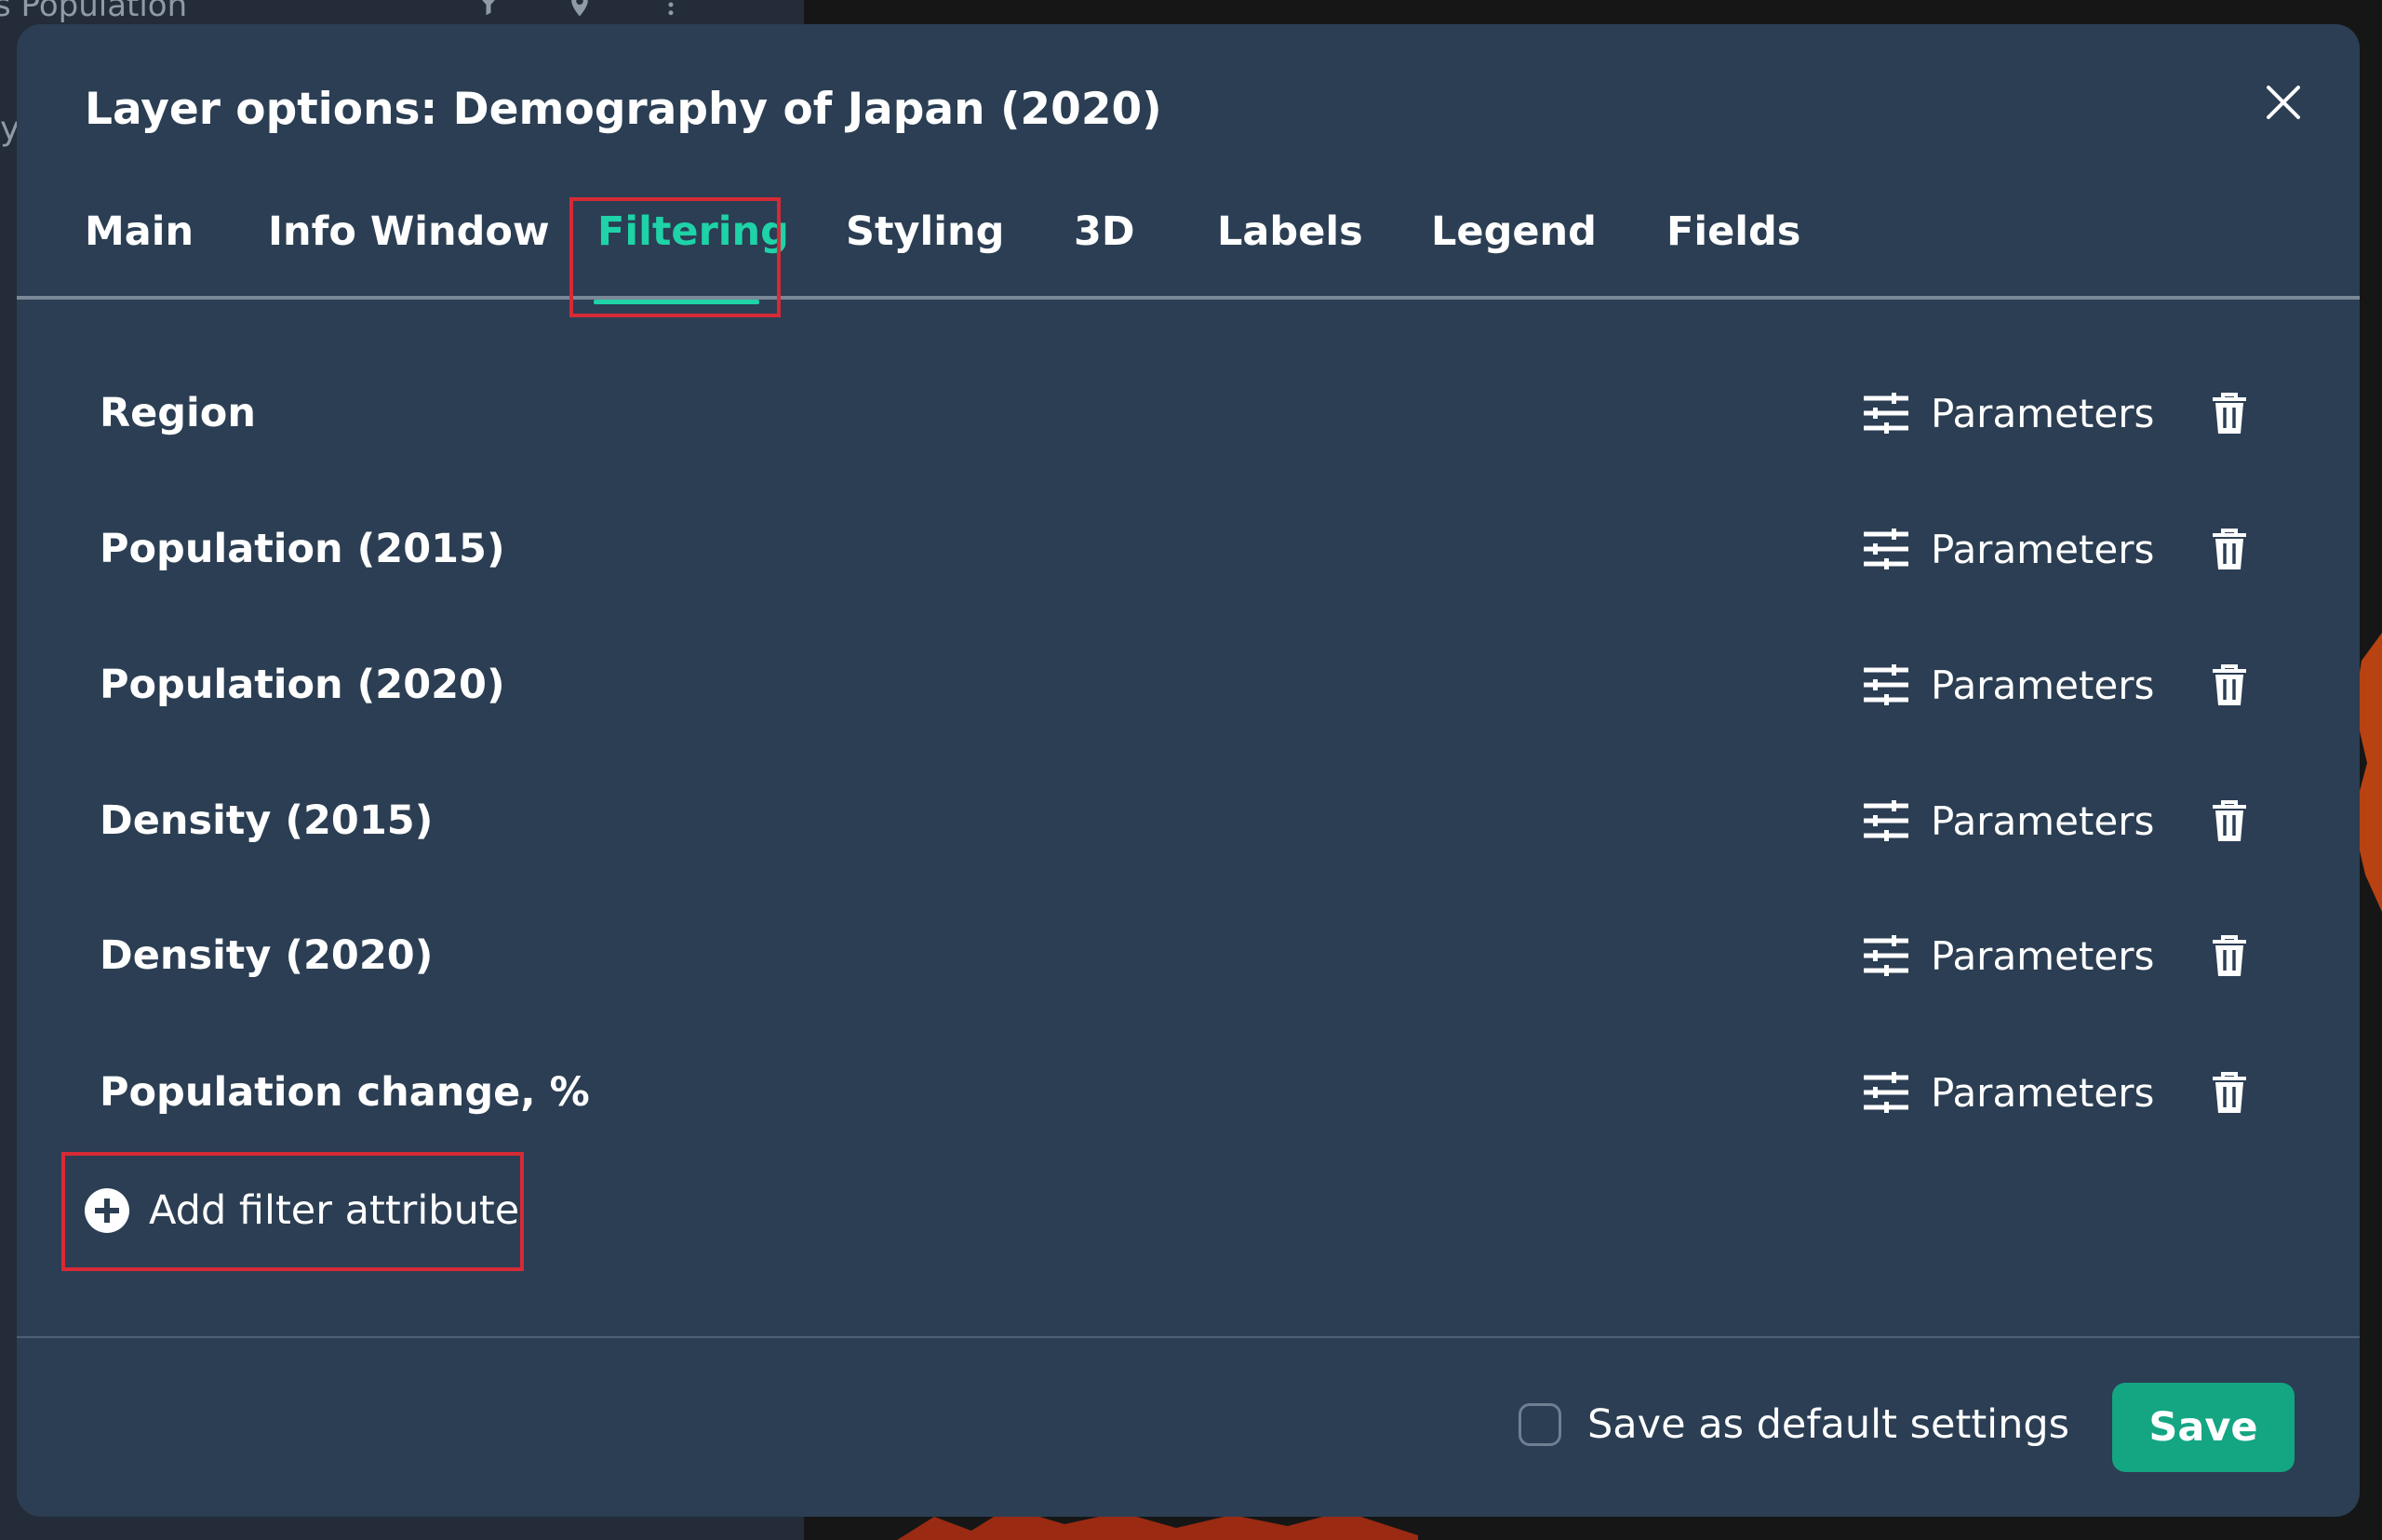  What do you see at coordinates (1188, 298) in the screenshot?
I see `tab-divider` at bounding box center [1188, 298].